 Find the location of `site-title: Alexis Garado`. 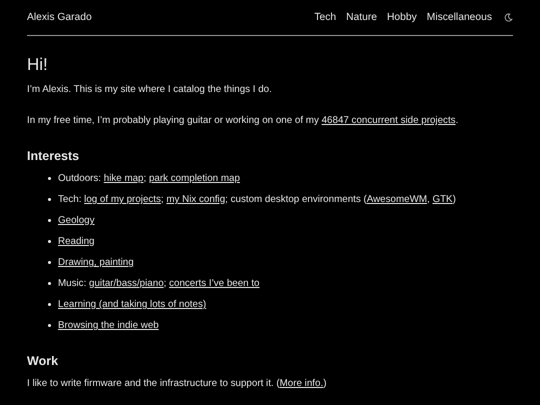

site-title: Alexis Garado is located at coordinates (59, 17).